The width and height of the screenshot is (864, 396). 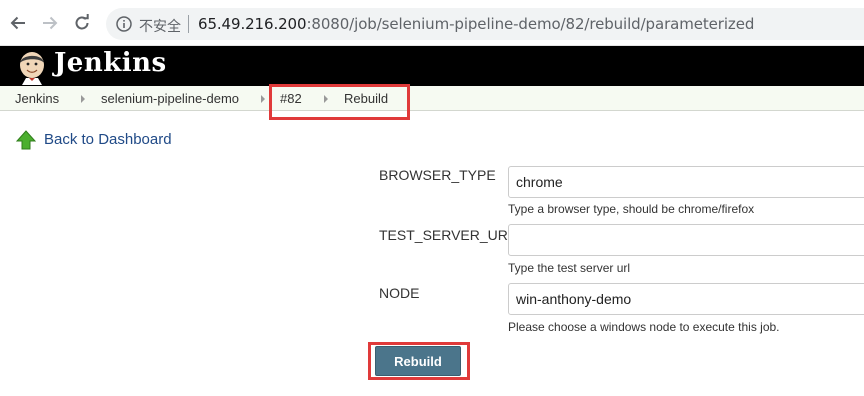 What do you see at coordinates (82, 23) in the screenshot?
I see `reload-icon` at bounding box center [82, 23].